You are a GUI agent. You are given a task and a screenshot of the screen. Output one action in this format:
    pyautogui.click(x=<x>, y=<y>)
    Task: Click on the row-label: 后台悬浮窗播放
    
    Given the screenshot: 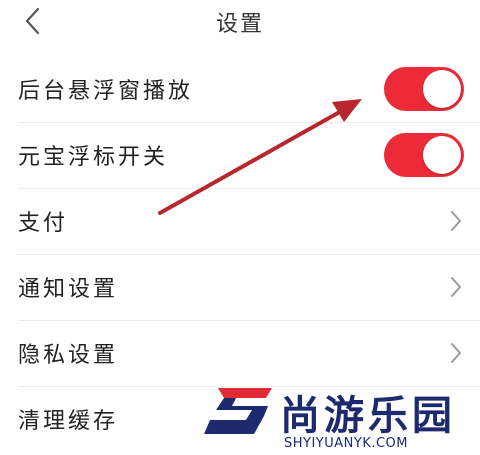 What is the action you would take?
    pyautogui.click(x=106, y=91)
    